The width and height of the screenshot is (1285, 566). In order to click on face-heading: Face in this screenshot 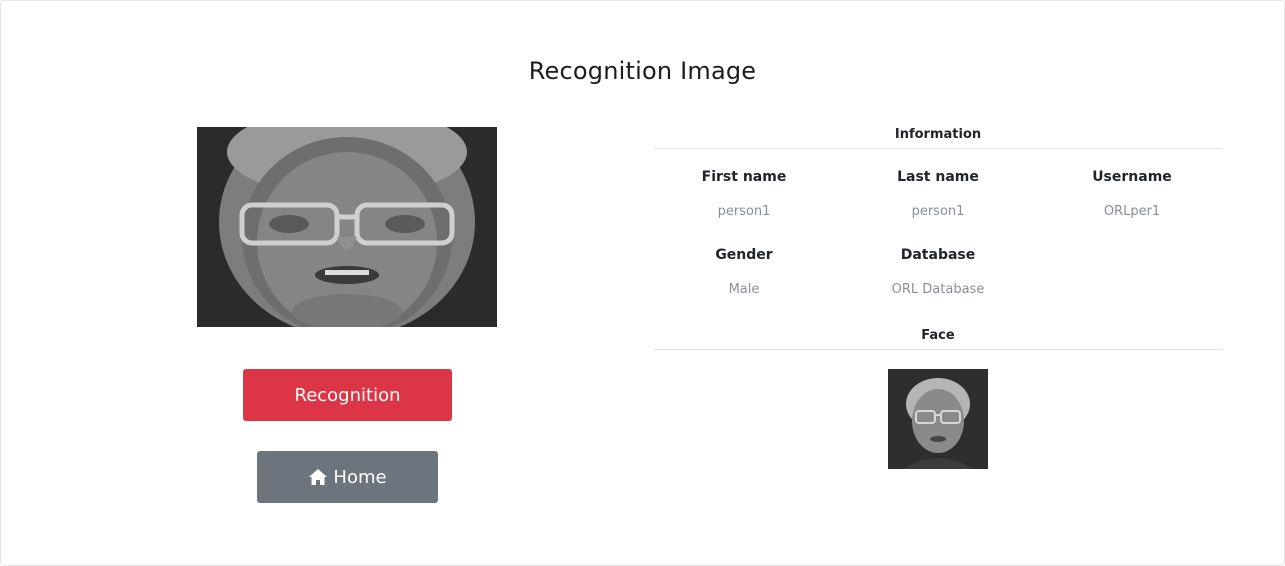, I will do `click(938, 339)`.